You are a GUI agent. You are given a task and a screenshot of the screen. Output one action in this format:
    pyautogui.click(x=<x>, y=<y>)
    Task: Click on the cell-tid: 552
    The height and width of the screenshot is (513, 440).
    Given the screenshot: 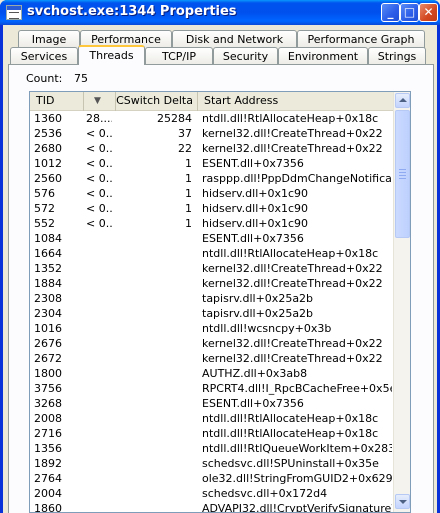 What is the action you would take?
    pyautogui.click(x=44, y=223)
    